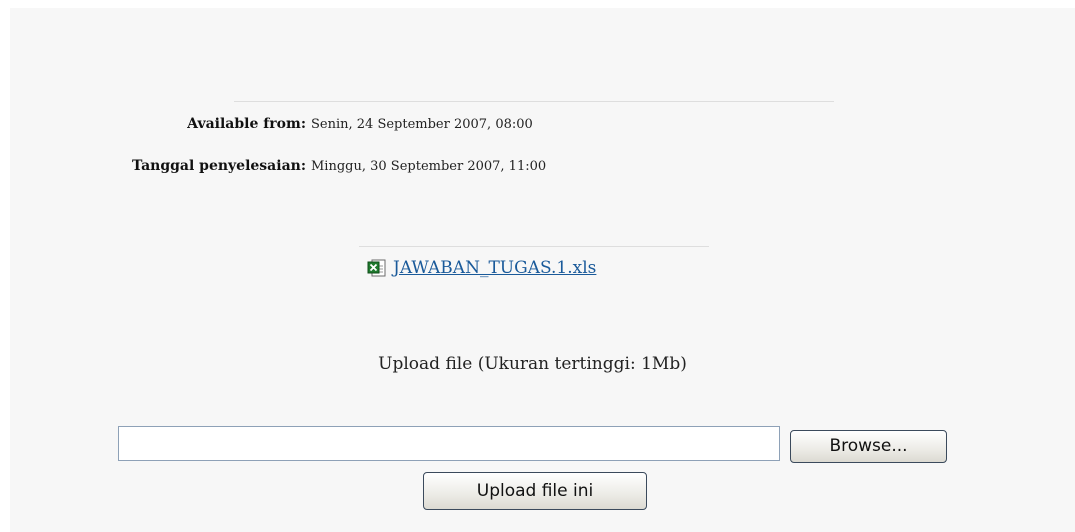 This screenshot has width=1075, height=532. What do you see at coordinates (429, 166) in the screenshot?
I see `due-date-value: Minggu, 30 September 2007, 11:00` at bounding box center [429, 166].